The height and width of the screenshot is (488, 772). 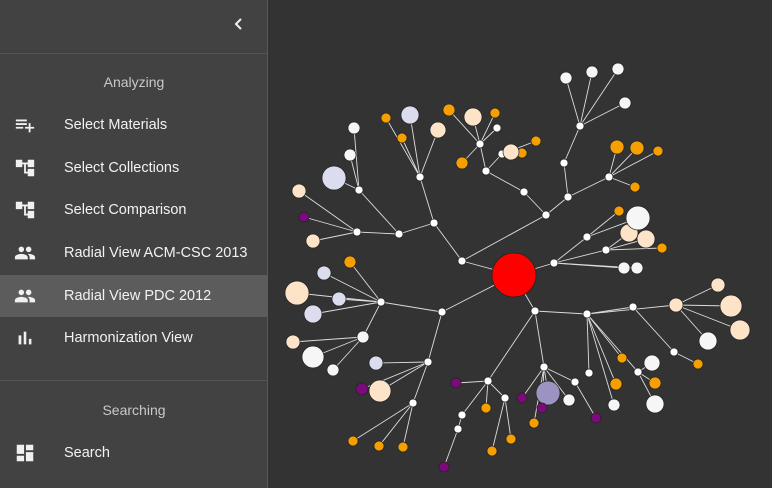 I want to click on nav-item-select-comparison: Select Comparison, so click(x=134, y=210).